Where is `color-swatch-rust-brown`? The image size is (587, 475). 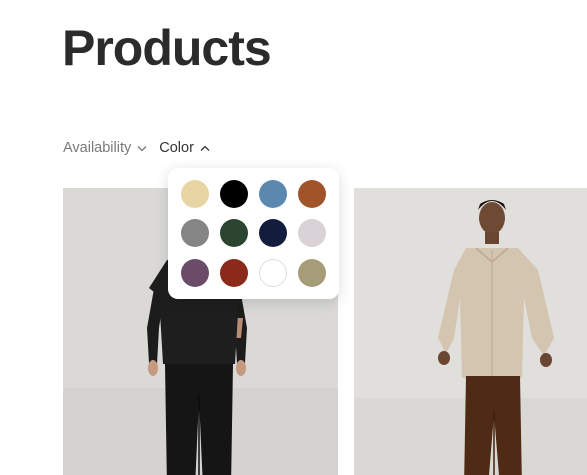
color-swatch-rust-brown is located at coordinates (312, 194).